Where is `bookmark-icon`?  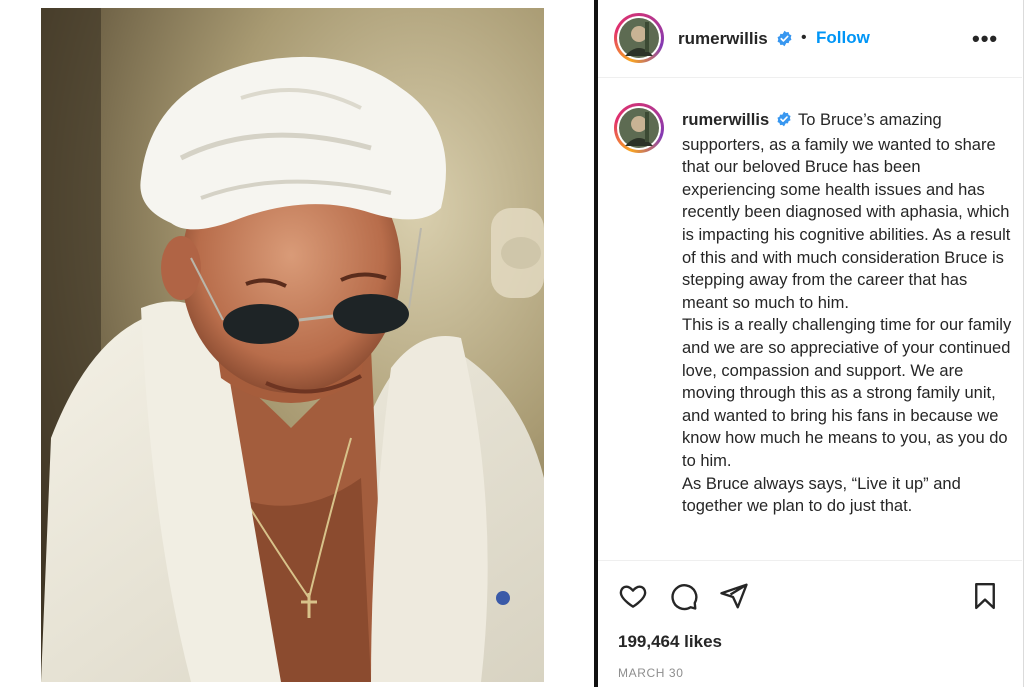 bookmark-icon is located at coordinates (985, 598).